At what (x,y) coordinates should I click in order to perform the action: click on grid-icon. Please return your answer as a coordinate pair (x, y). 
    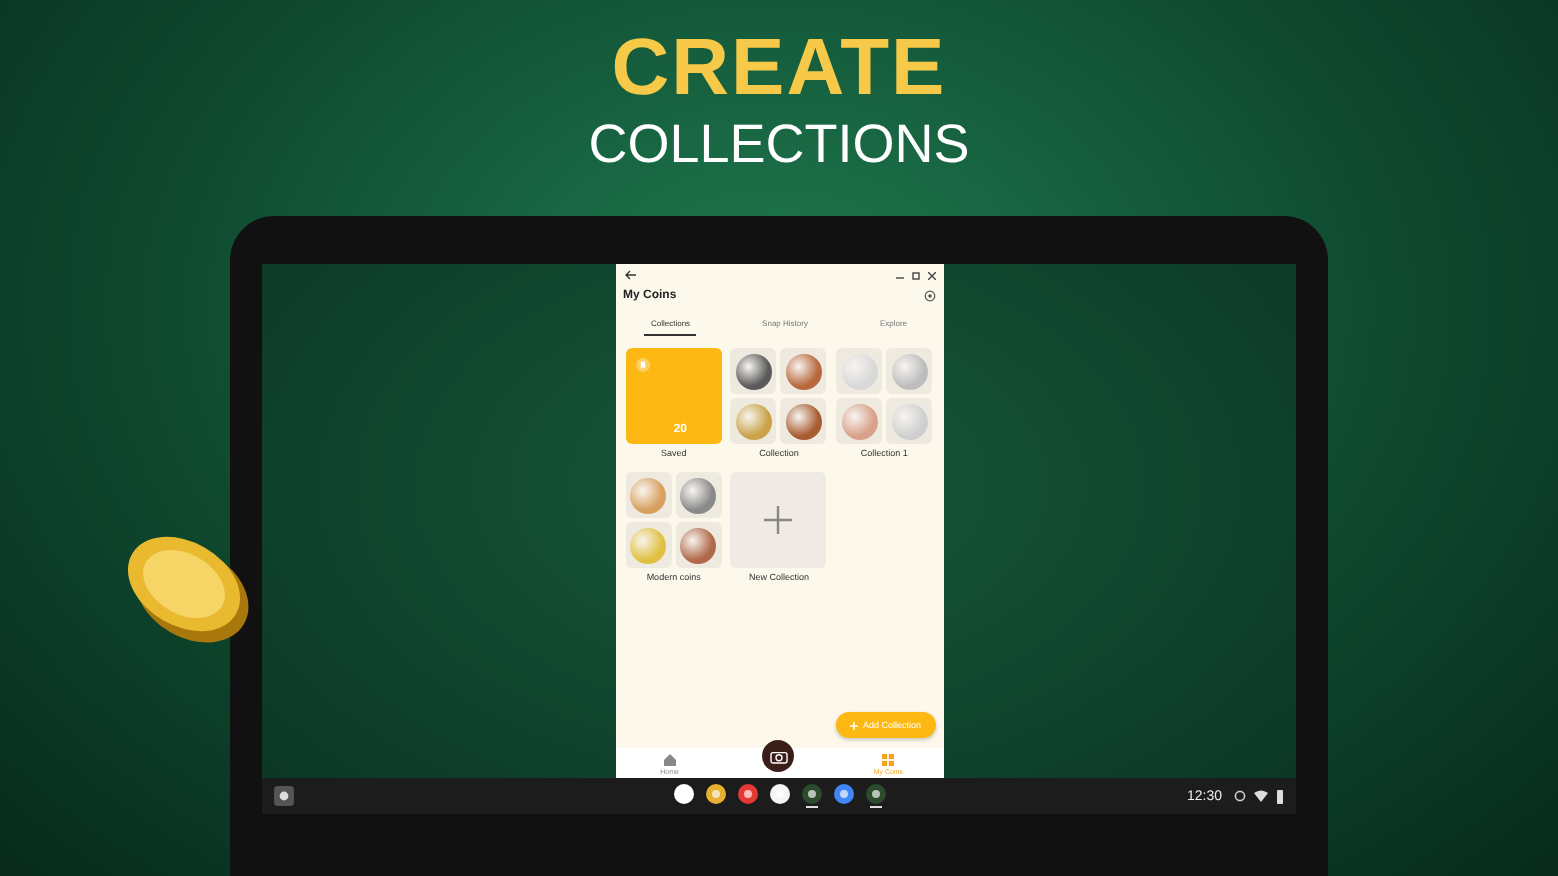
    Looking at the image, I should click on (888, 760).